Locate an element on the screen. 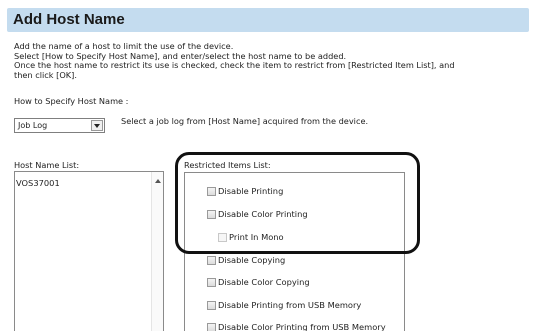  checkbox-label: Disable Color Printing from USB Memory is located at coordinates (302, 326).